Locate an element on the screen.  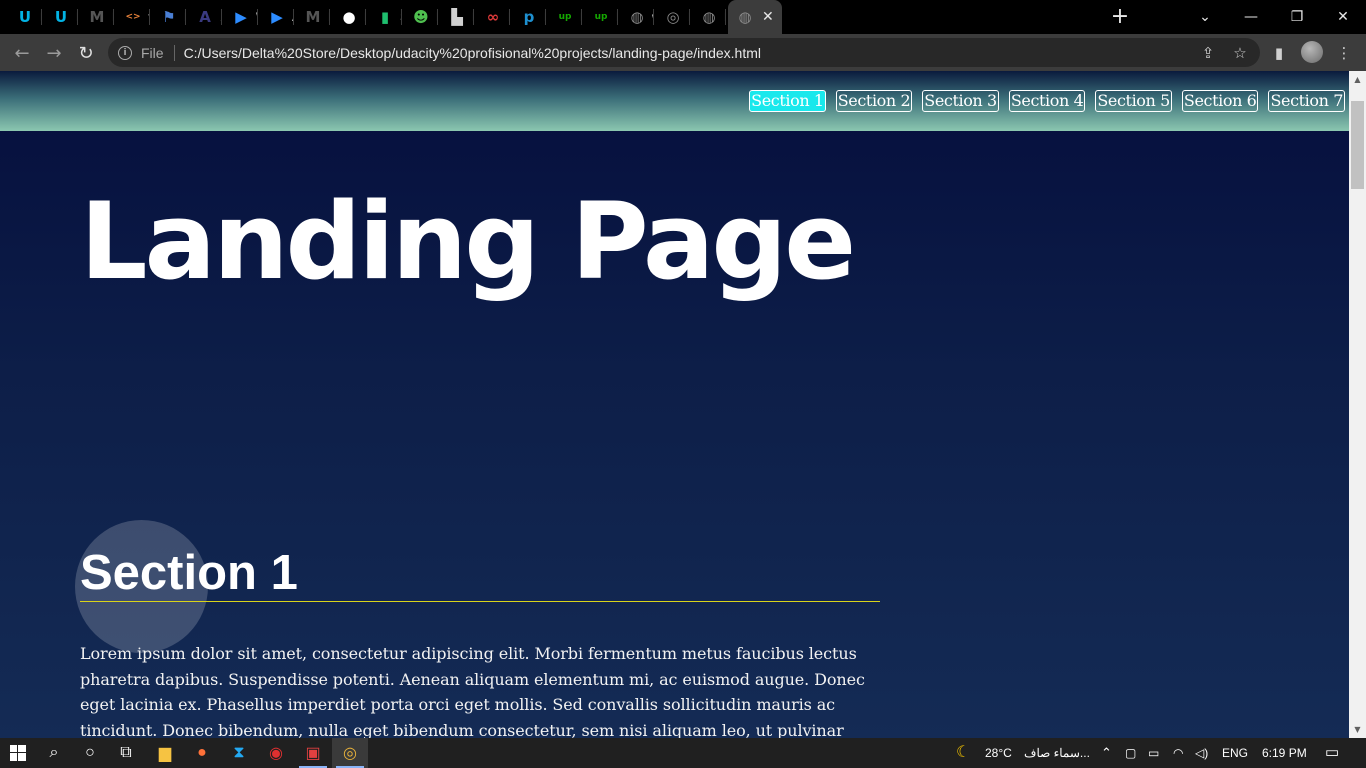
file-explorer-button: ▆ is located at coordinates (165, 753).